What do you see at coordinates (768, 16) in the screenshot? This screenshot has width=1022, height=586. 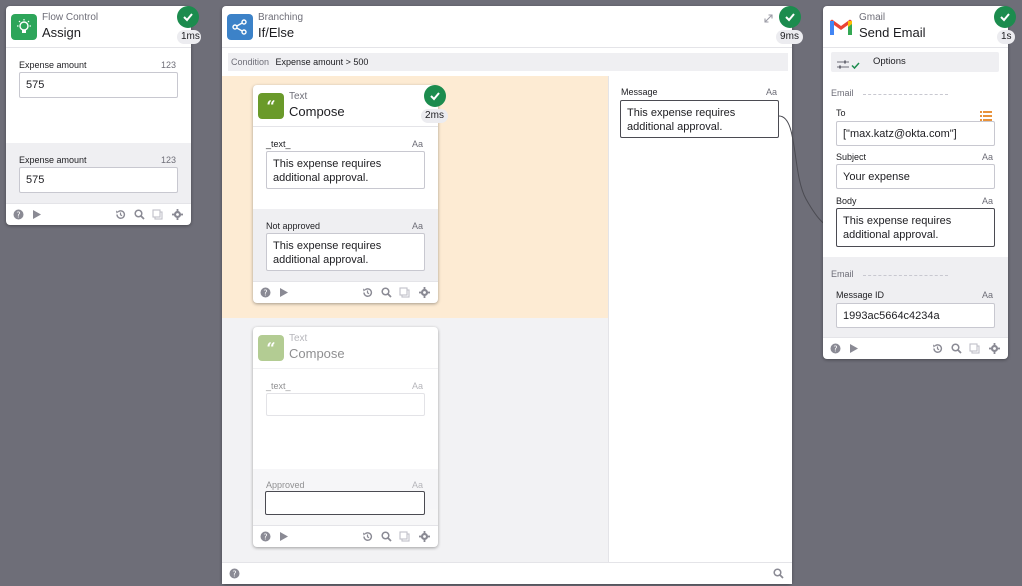 I see `collapse-icon` at bounding box center [768, 16].